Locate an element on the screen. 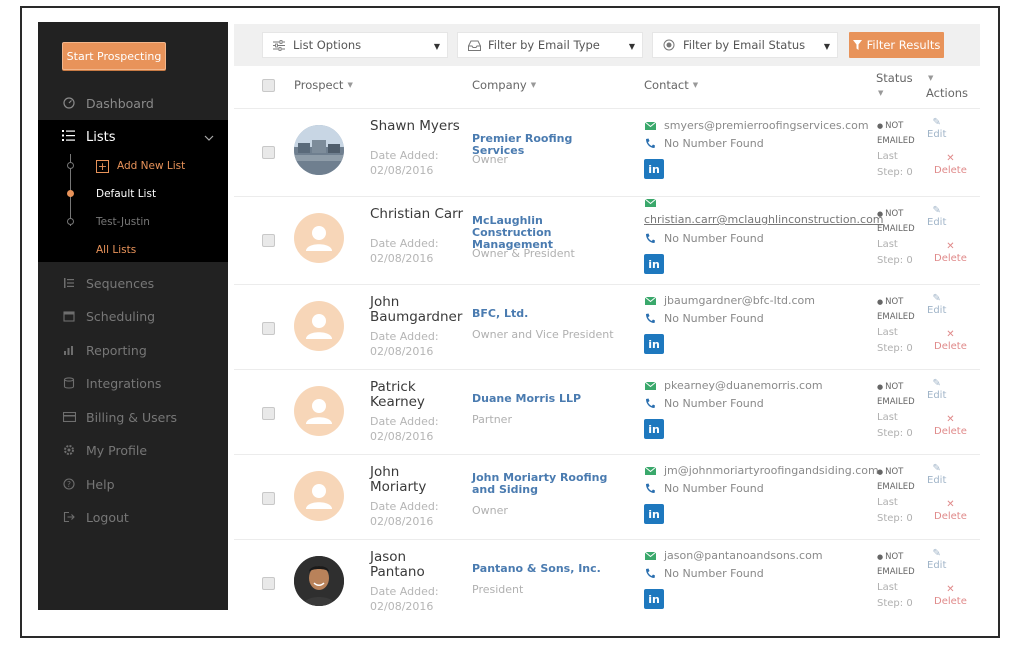  nav-integrations: Integrations is located at coordinates (133, 383).